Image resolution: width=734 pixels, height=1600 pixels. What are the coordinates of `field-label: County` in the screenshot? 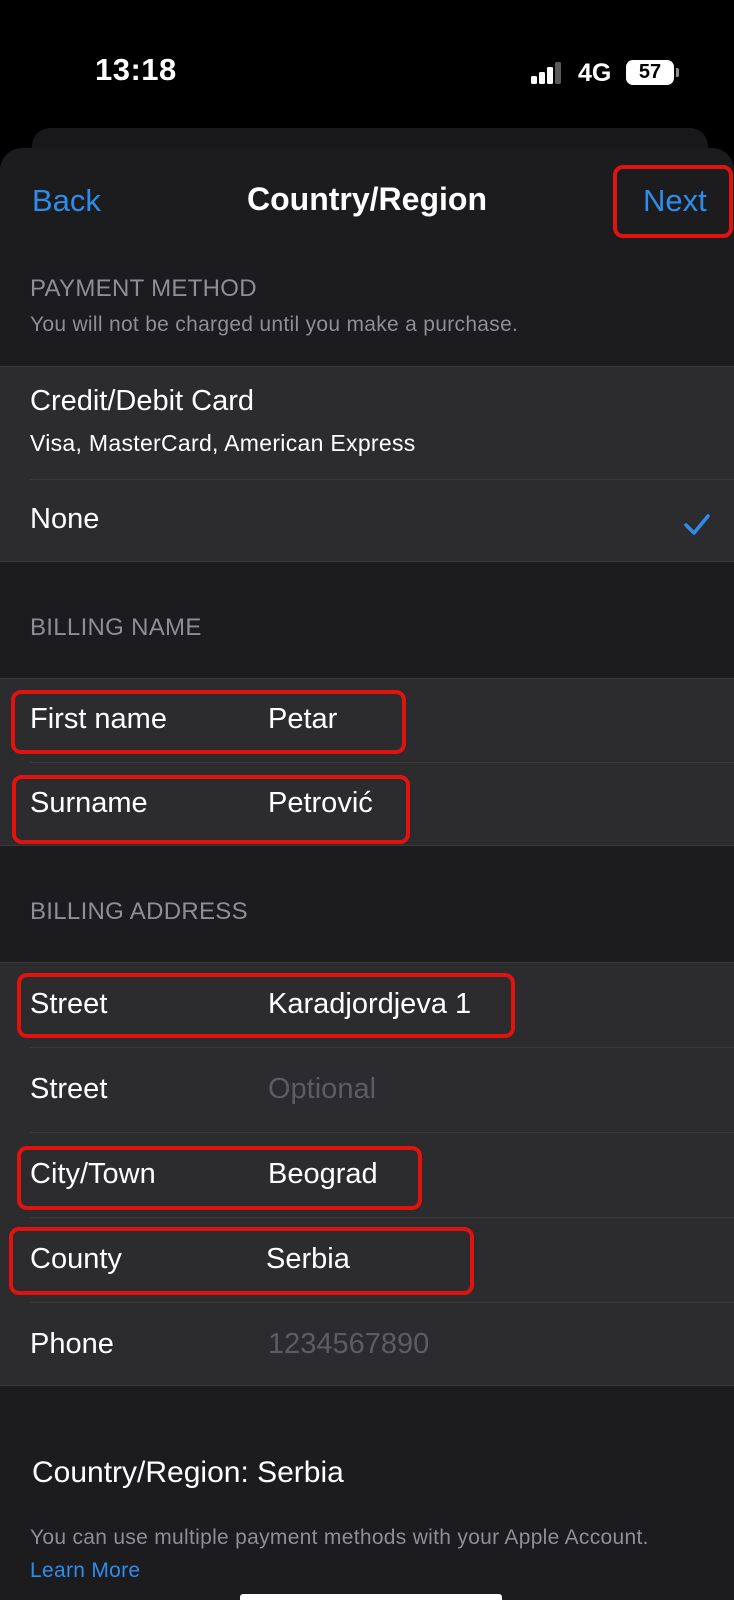 It's located at (76, 1259).